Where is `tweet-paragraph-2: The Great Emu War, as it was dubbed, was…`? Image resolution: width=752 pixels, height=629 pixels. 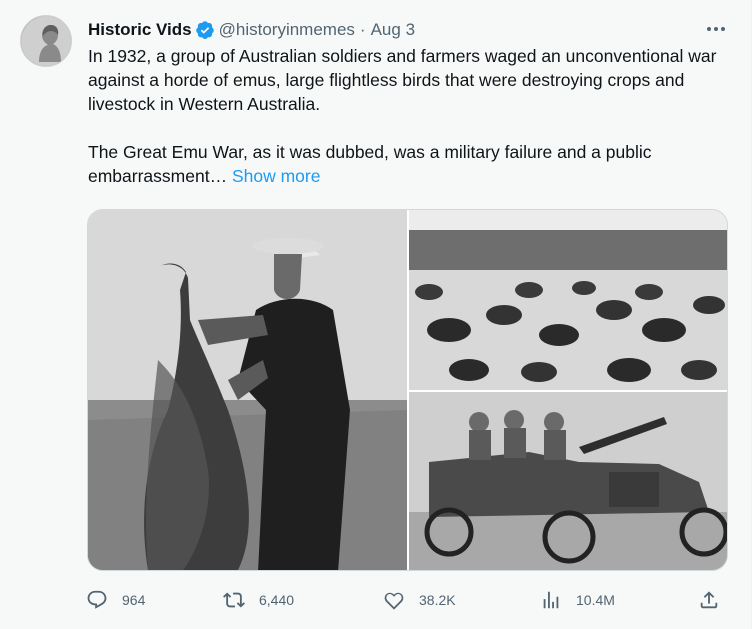
tweet-paragraph-2: The Great Emu War, as it was dubbed, was… is located at coordinates (408, 164).